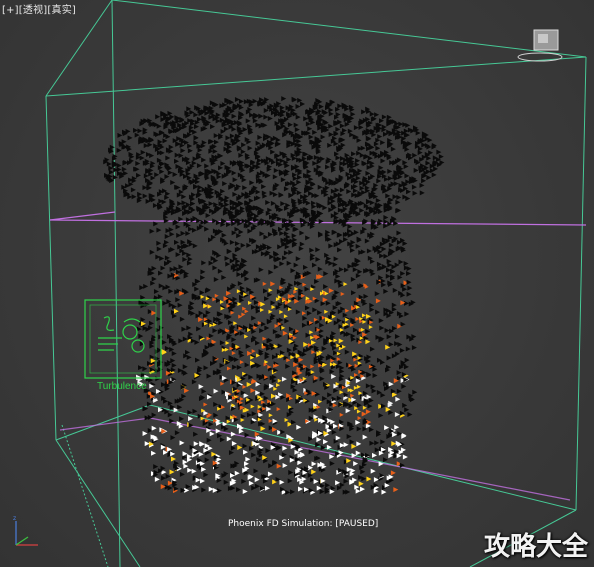  I want to click on viewport-view-mode: [透视], so click(33, 8).